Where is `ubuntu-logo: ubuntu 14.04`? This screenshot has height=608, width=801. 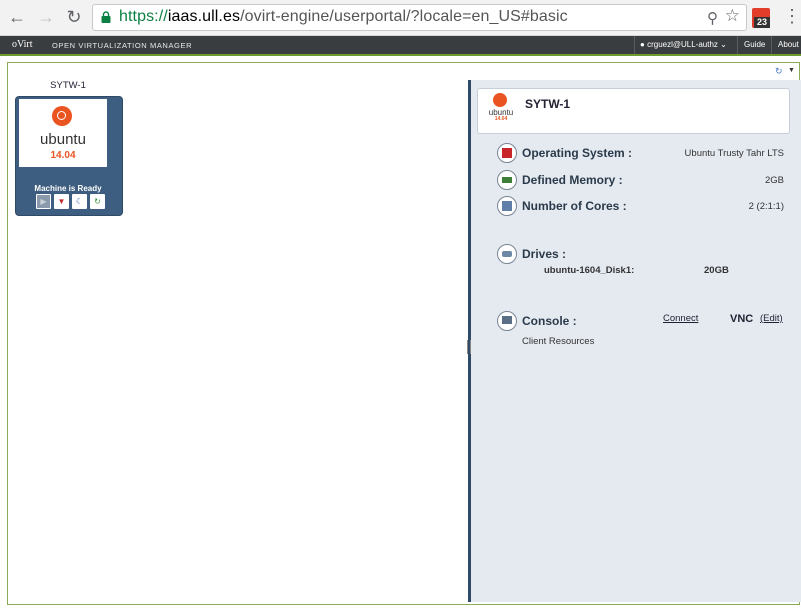
ubuntu-logo: ubuntu 14.04 is located at coordinates (63, 133).